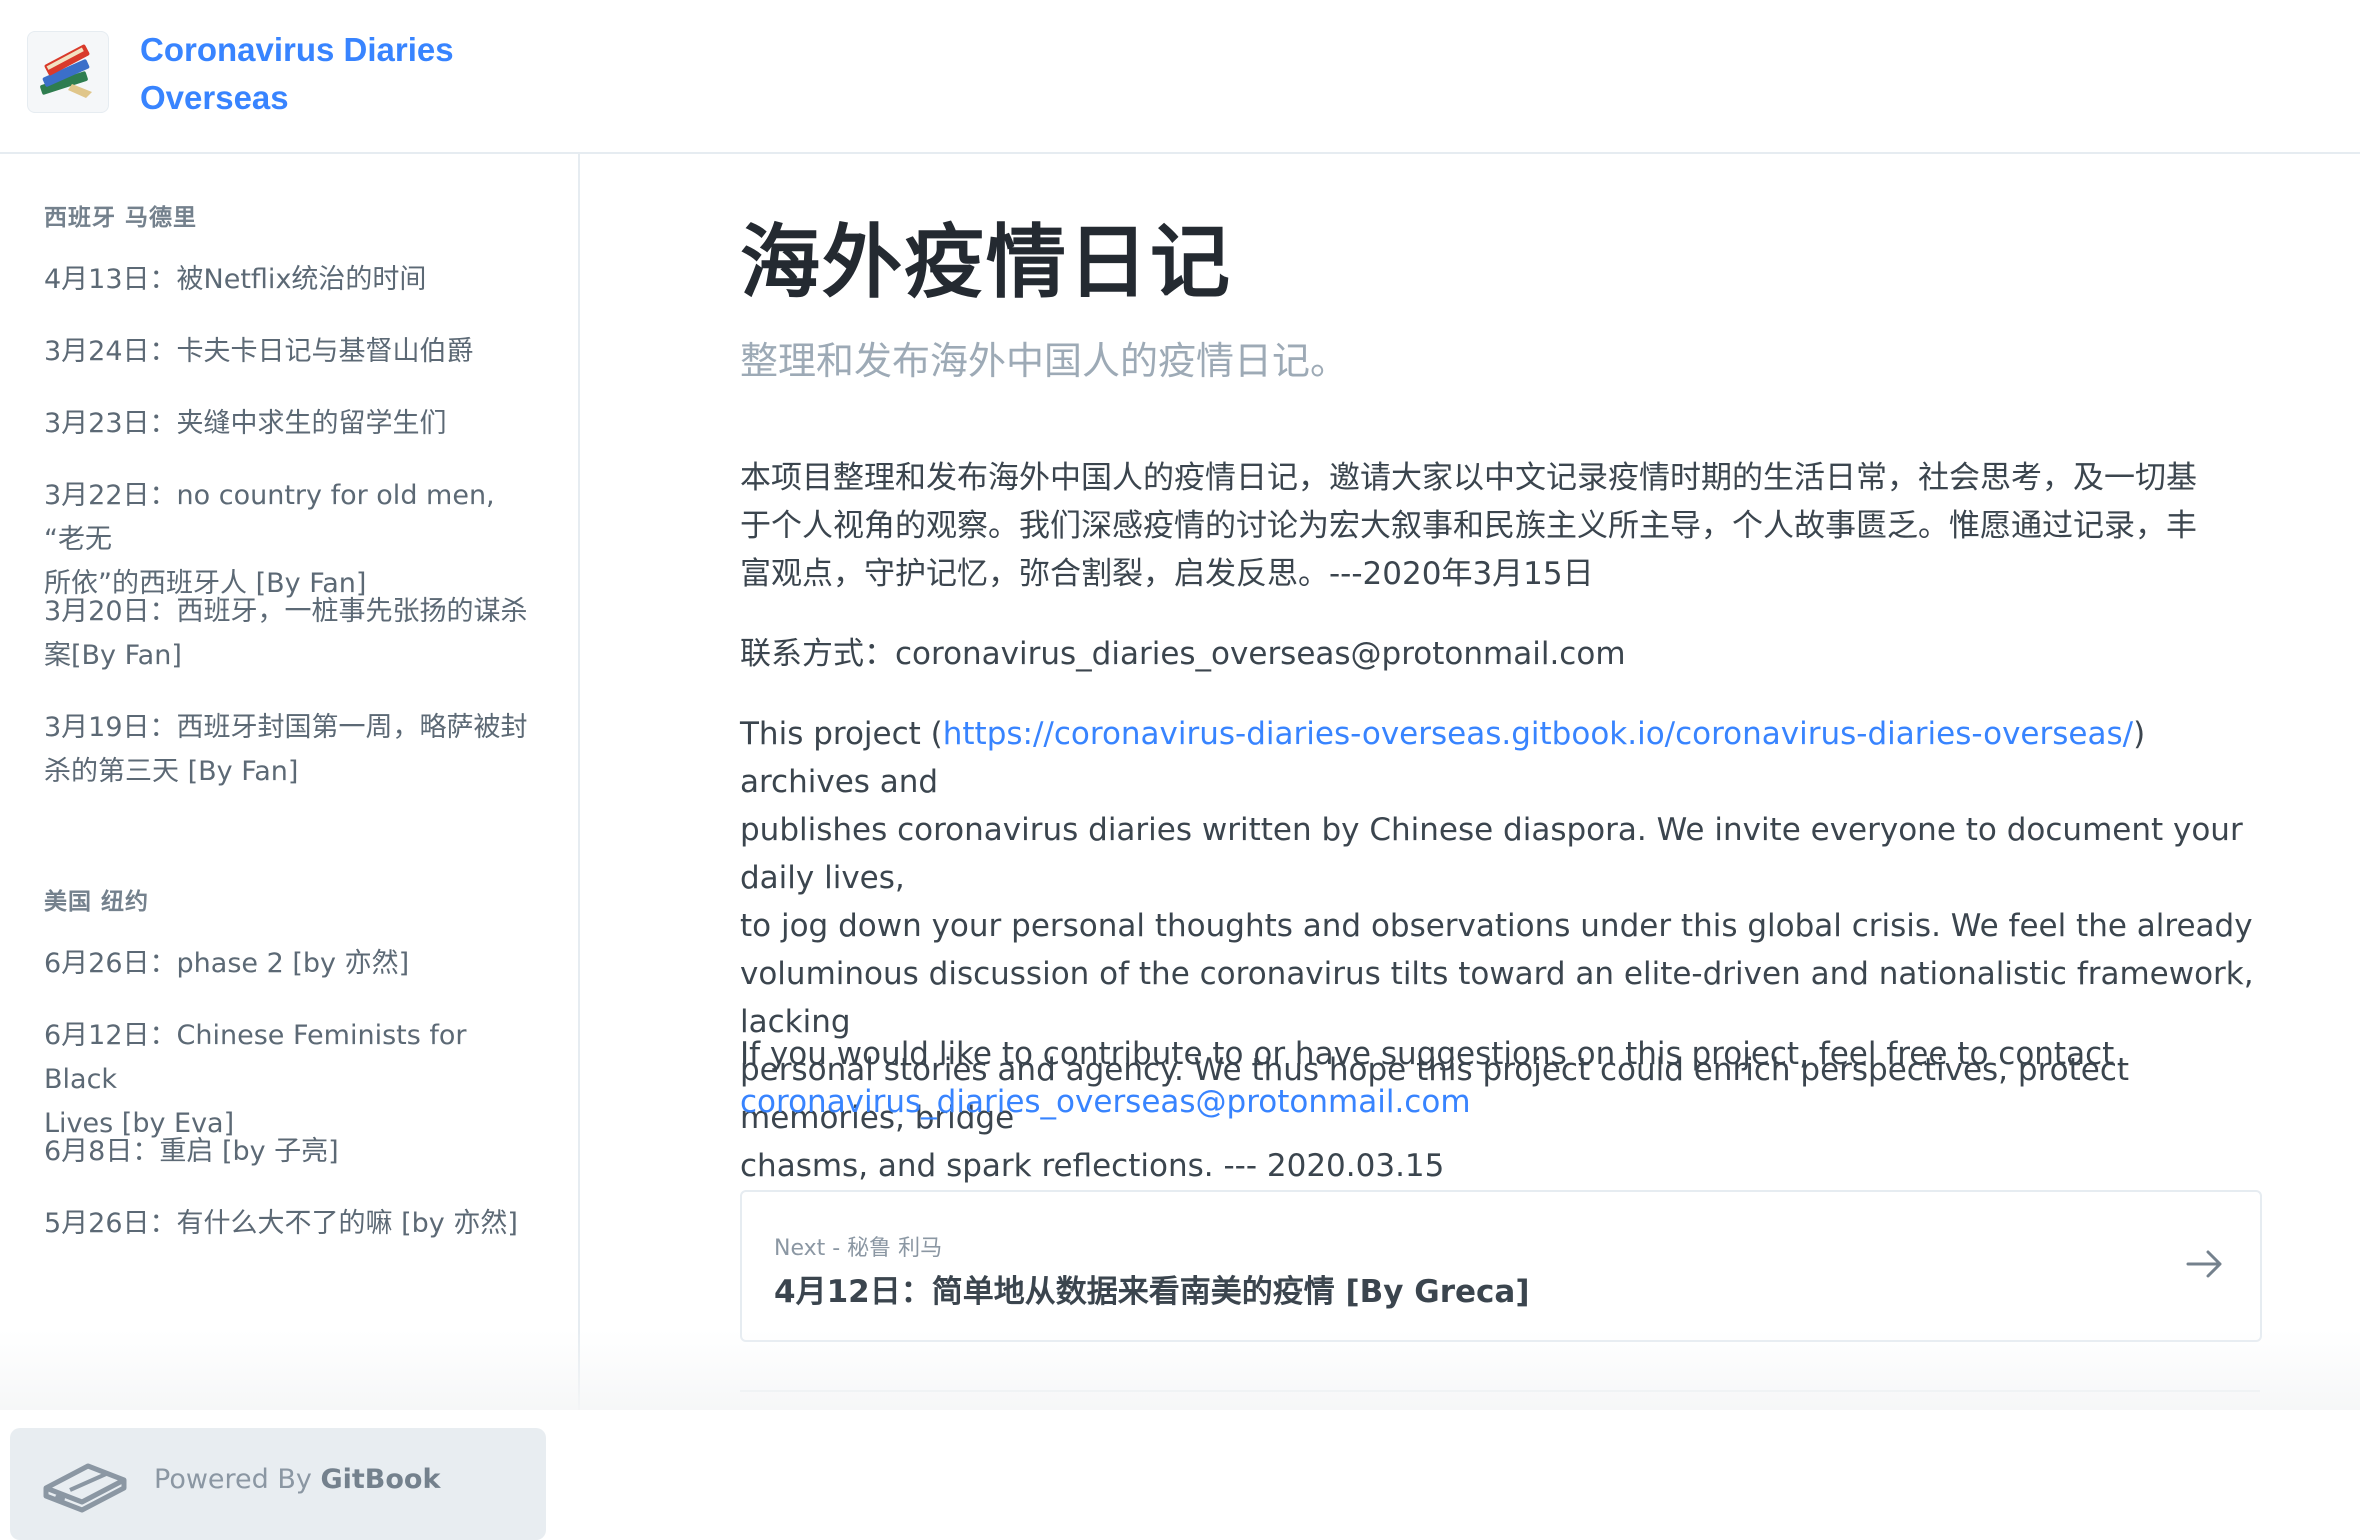  I want to click on powered-prefix: Powered By, so click(237, 1479).